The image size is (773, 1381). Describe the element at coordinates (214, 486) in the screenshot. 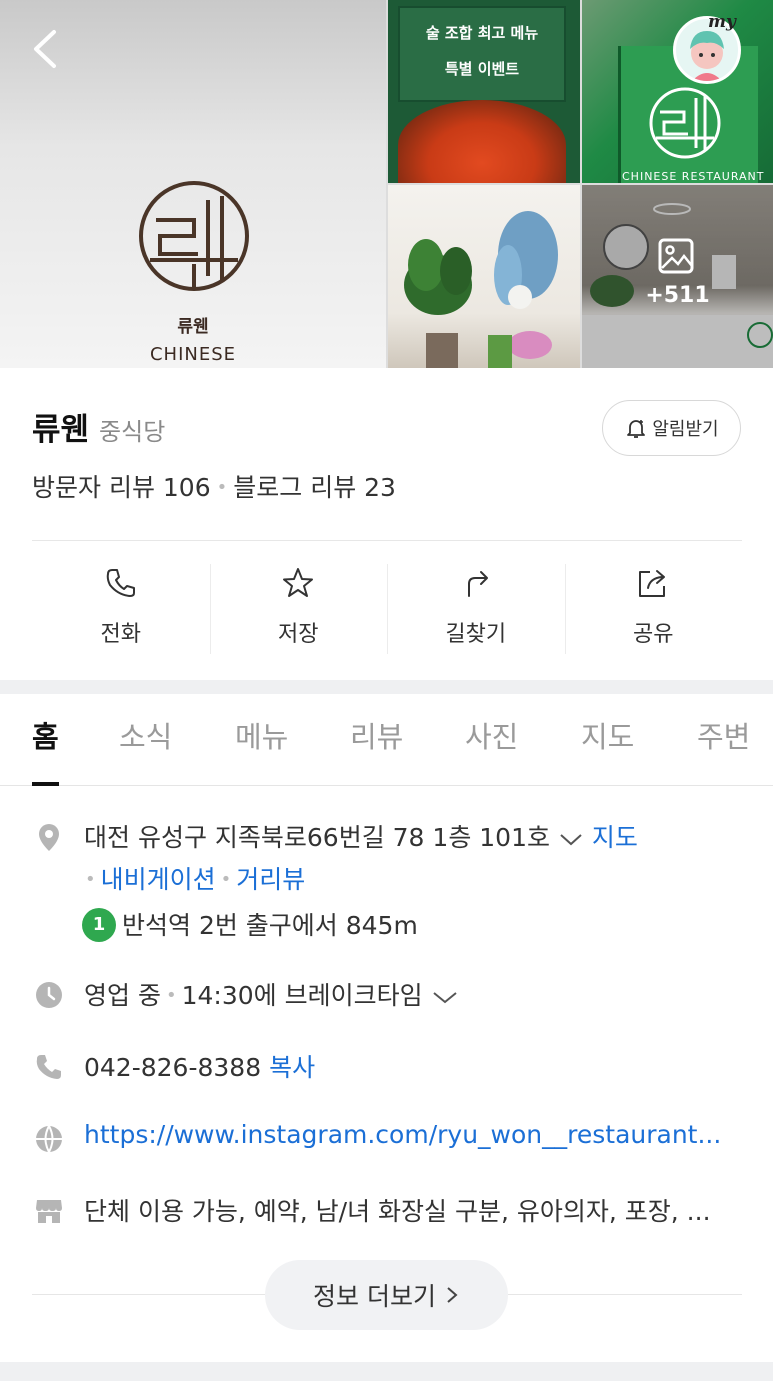

I see `review-summary: 방문자 리뷰 106 • 블로그 리뷰 23` at that location.